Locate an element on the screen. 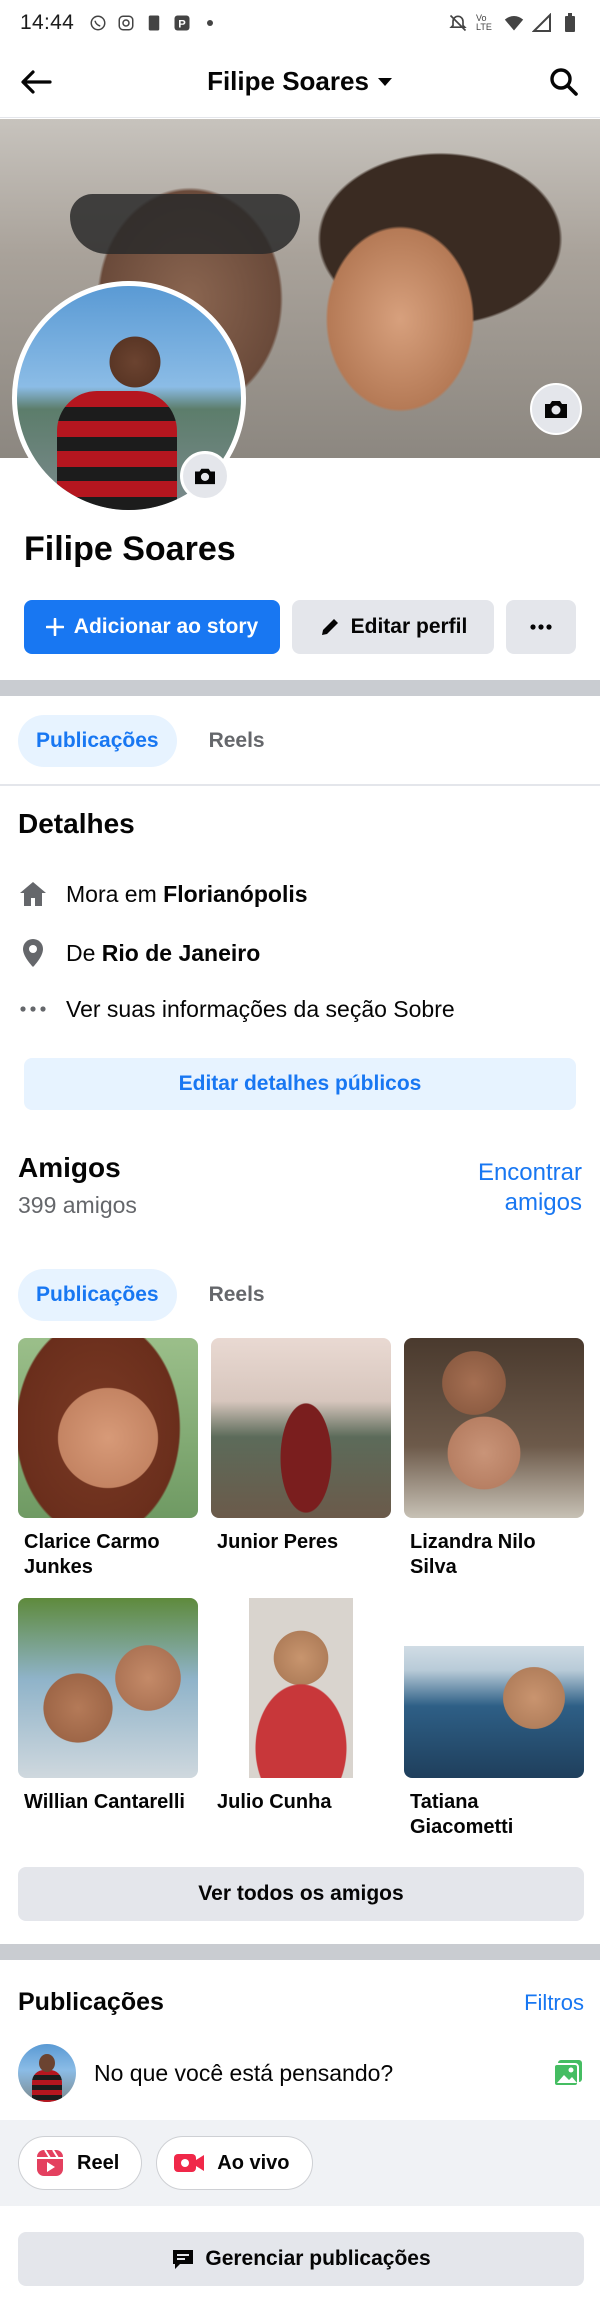 Image resolution: width=600 pixels, height=2307 pixels. find-friends-line2: amigos is located at coordinates (543, 1202).